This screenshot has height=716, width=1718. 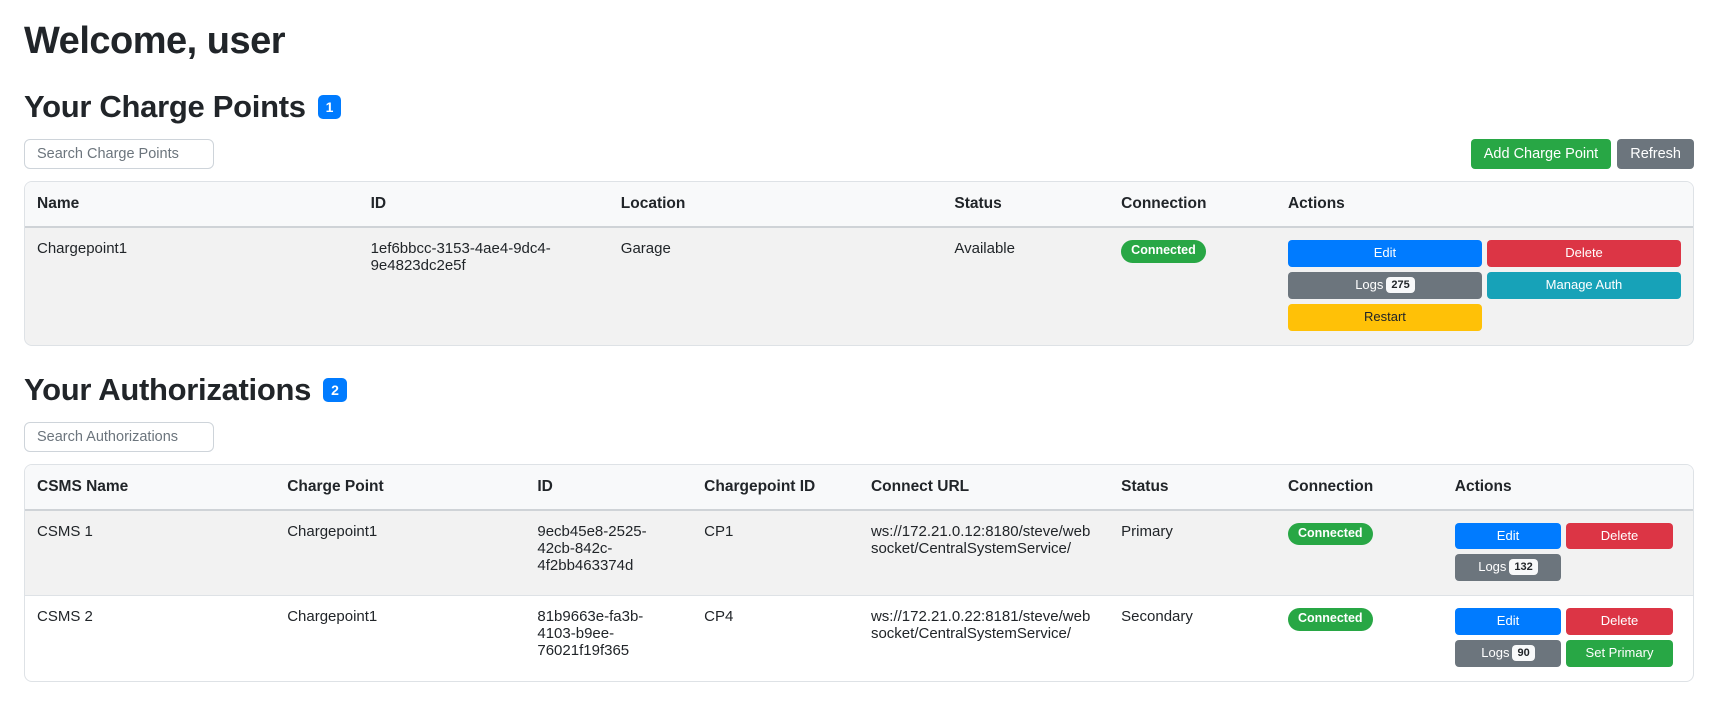 What do you see at coordinates (1484, 285) in the screenshot?
I see `charge-point-actions: Edit Delete Logs 275 Manage Auth Restart` at bounding box center [1484, 285].